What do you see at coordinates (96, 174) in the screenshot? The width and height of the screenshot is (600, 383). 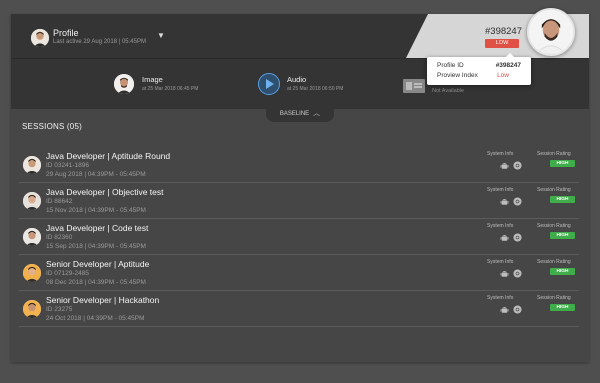 I see `session-date: 29 Aug 2018 | 04:39PM - 05:45PM` at bounding box center [96, 174].